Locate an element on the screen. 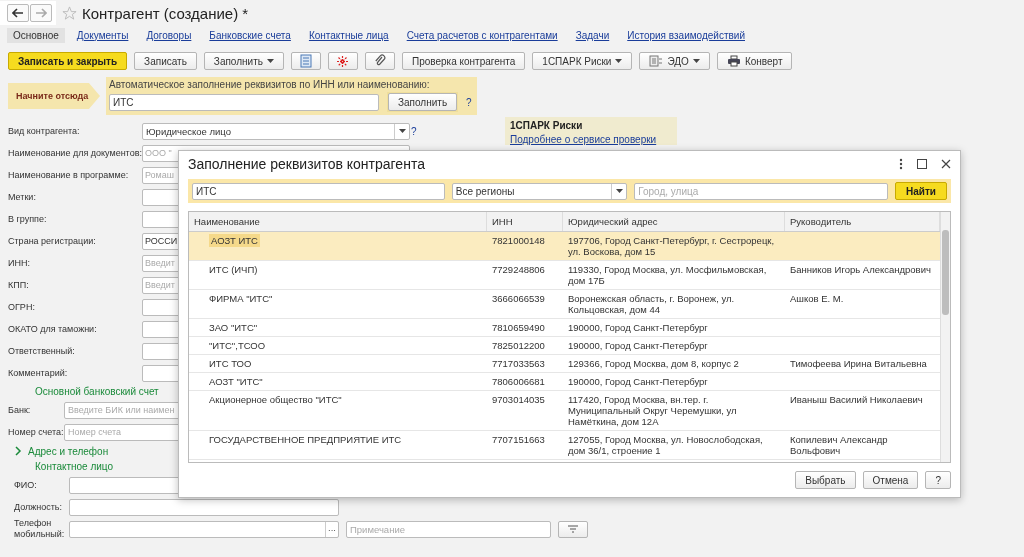 The image size is (1024, 557). more-icon is located at coordinates (901, 164).